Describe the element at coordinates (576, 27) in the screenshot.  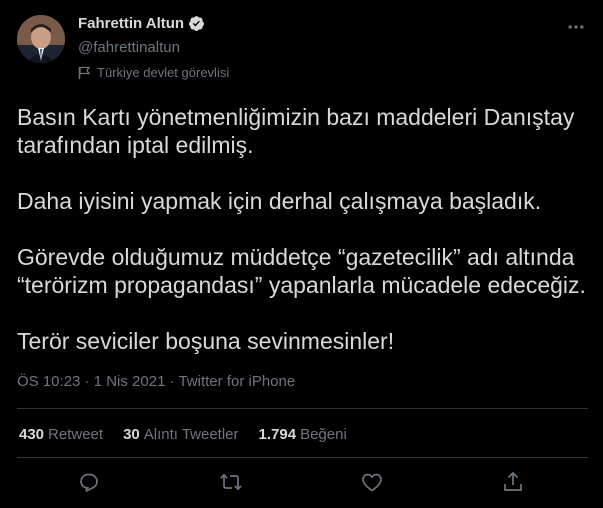
I see `more-options-icon` at that location.